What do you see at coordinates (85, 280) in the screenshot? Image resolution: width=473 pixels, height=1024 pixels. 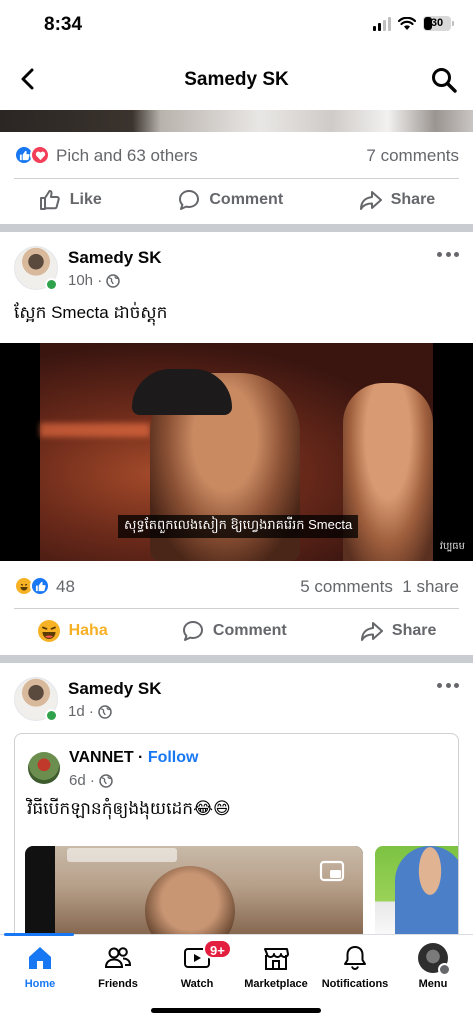 I see `post-time: 10h ·` at bounding box center [85, 280].